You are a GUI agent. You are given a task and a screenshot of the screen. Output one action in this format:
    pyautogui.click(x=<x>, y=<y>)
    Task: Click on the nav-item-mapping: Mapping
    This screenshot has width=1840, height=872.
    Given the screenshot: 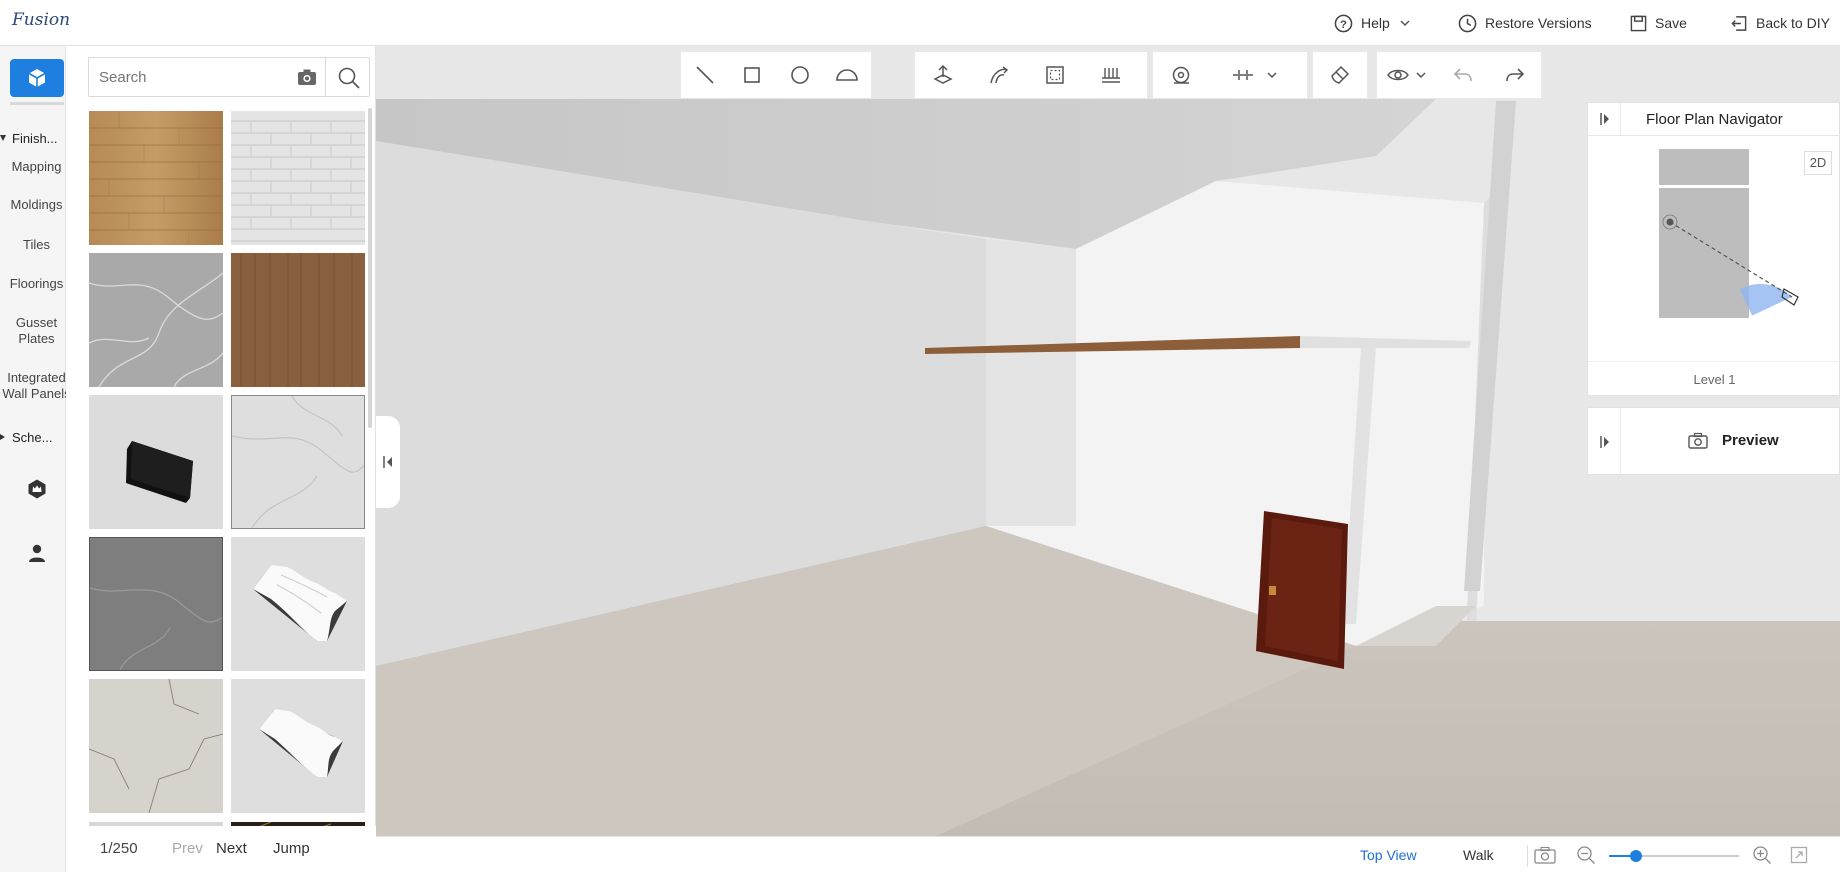 What is the action you would take?
    pyautogui.click(x=36, y=167)
    